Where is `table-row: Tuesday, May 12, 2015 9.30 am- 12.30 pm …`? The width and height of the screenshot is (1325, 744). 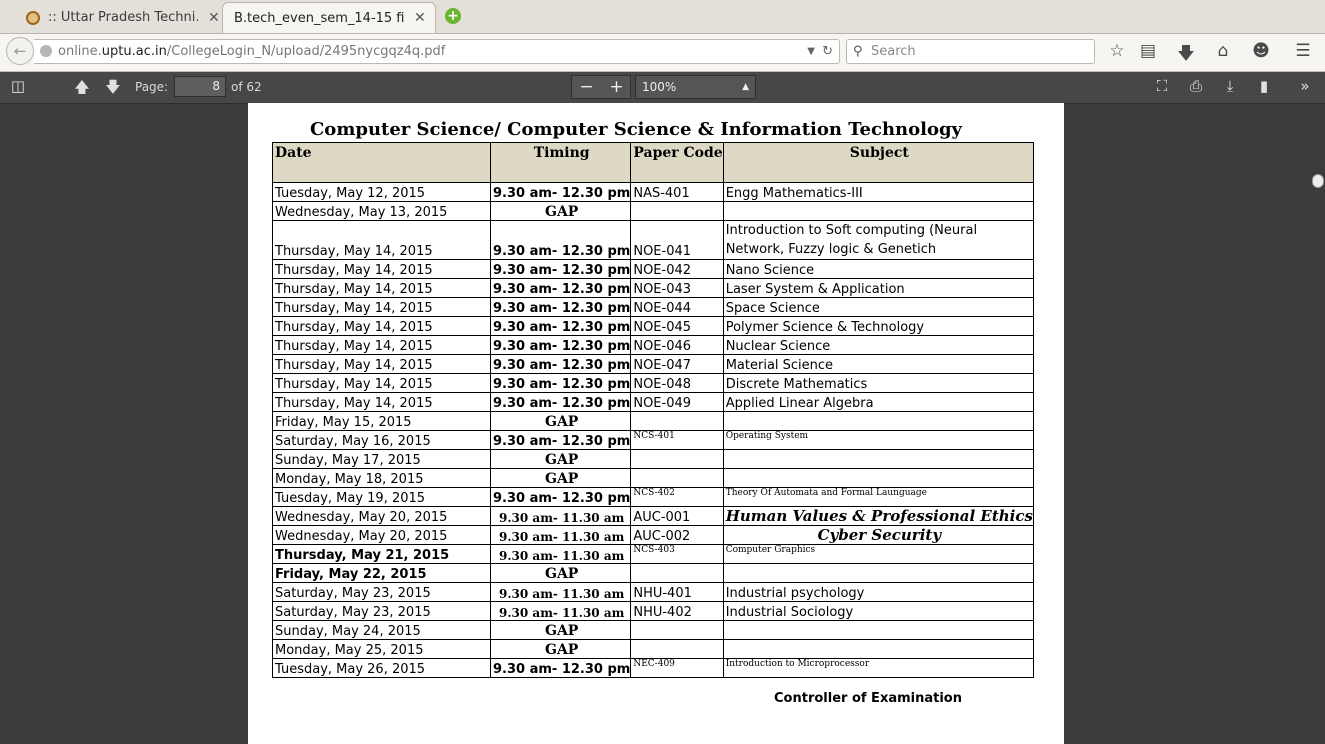
table-row: Tuesday, May 12, 2015 9.30 am- 12.30 pm … is located at coordinates (653, 192).